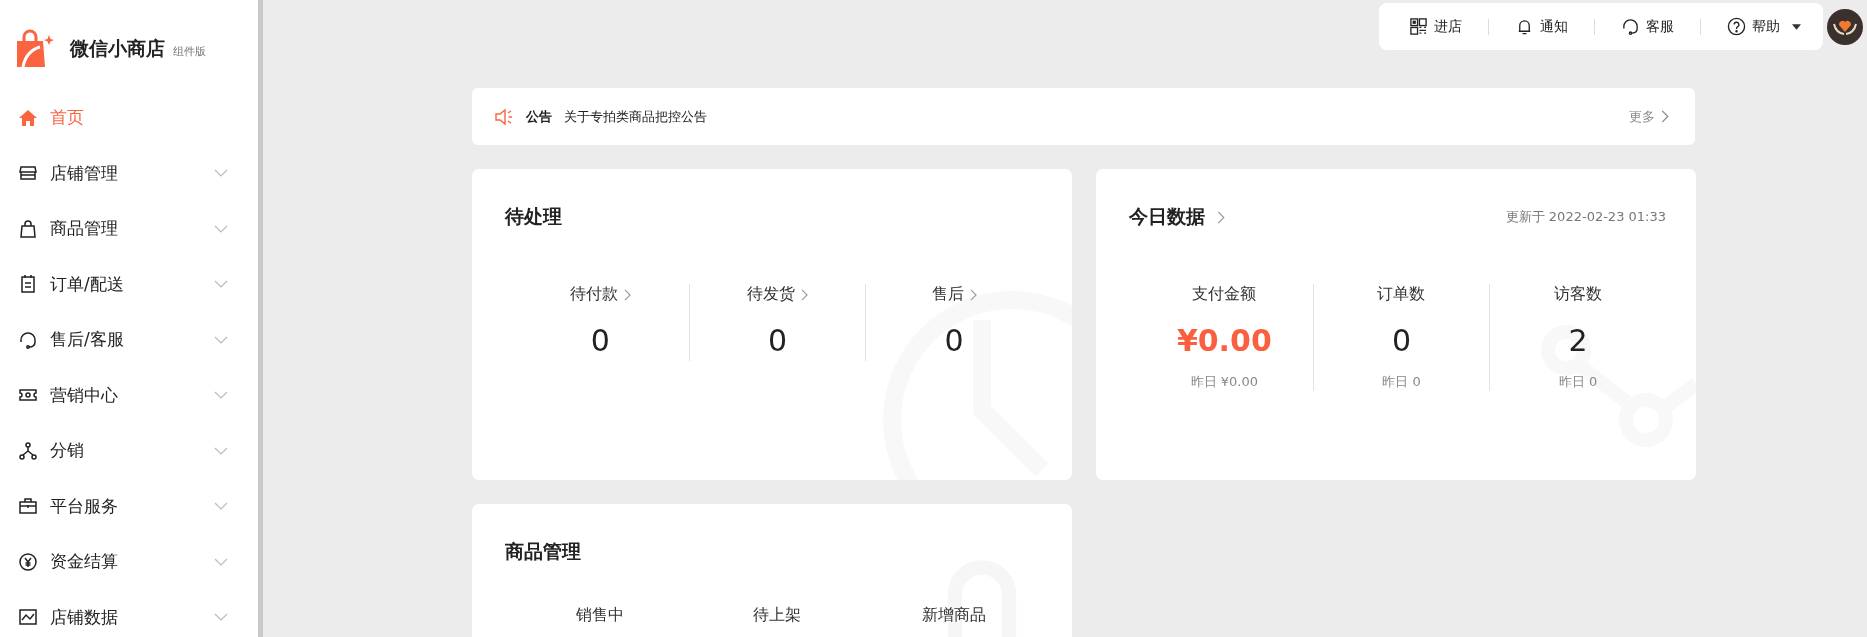 The width and height of the screenshot is (1867, 637). I want to click on yesterday-value: 昨日 ¥0.00, so click(1224, 382).